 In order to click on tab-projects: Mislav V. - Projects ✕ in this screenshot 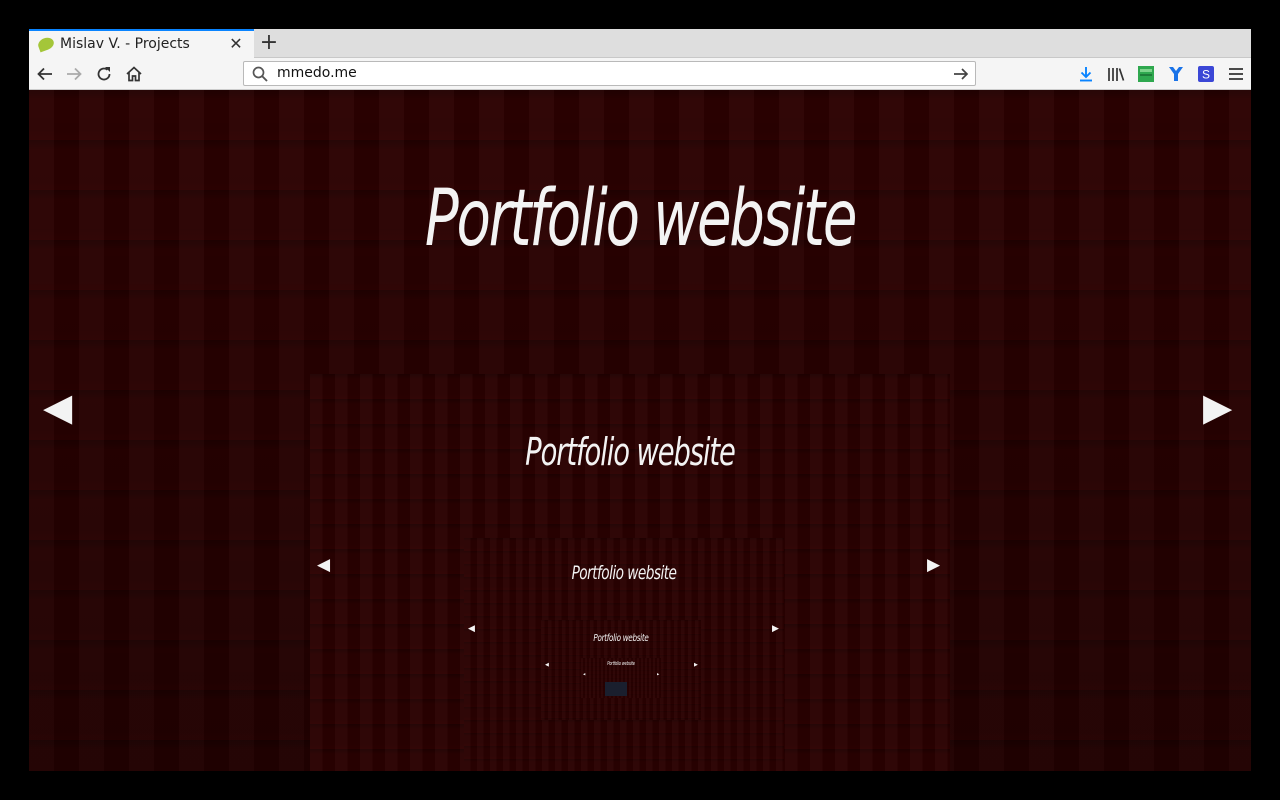, I will do `click(141, 43)`.